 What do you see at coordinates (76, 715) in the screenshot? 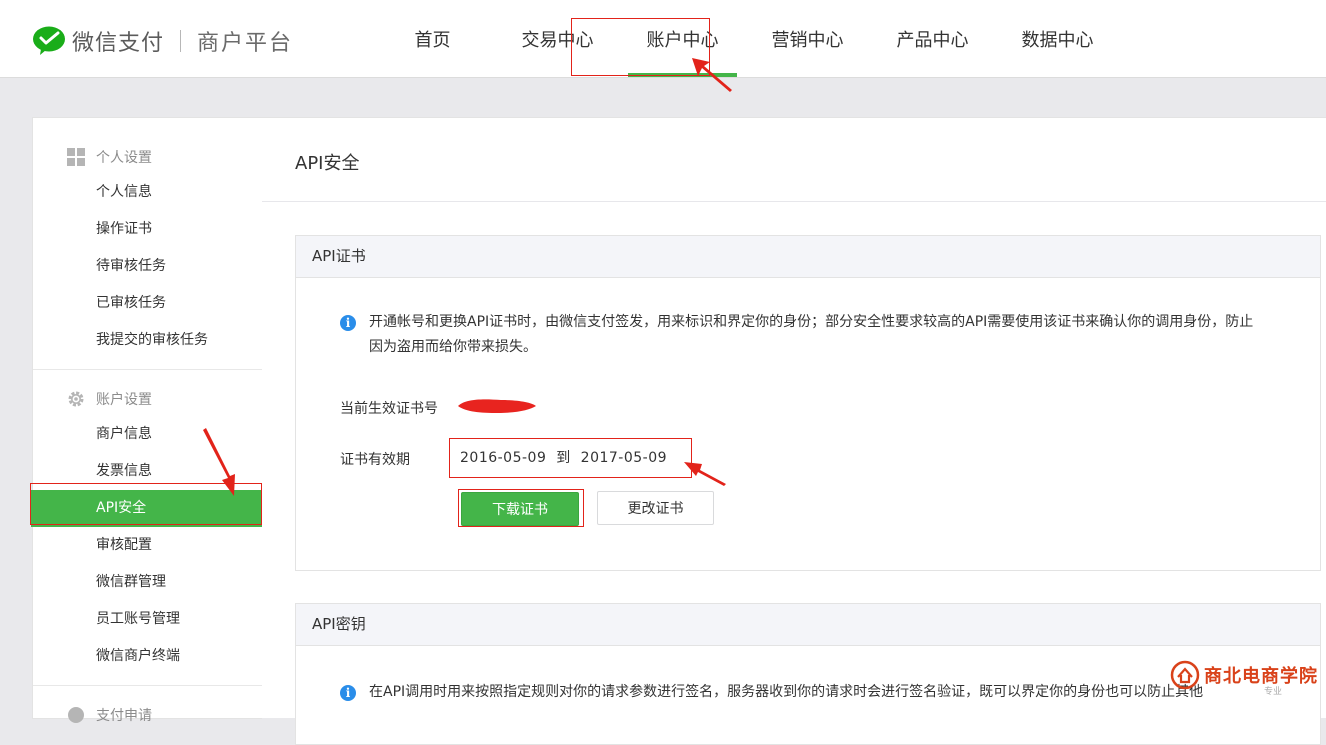
I see `pay-icon` at bounding box center [76, 715].